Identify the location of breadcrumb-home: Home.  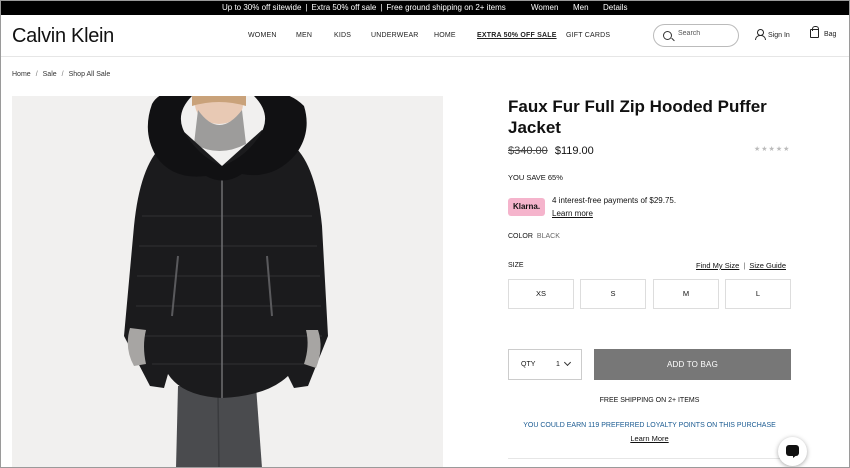
(21, 74).